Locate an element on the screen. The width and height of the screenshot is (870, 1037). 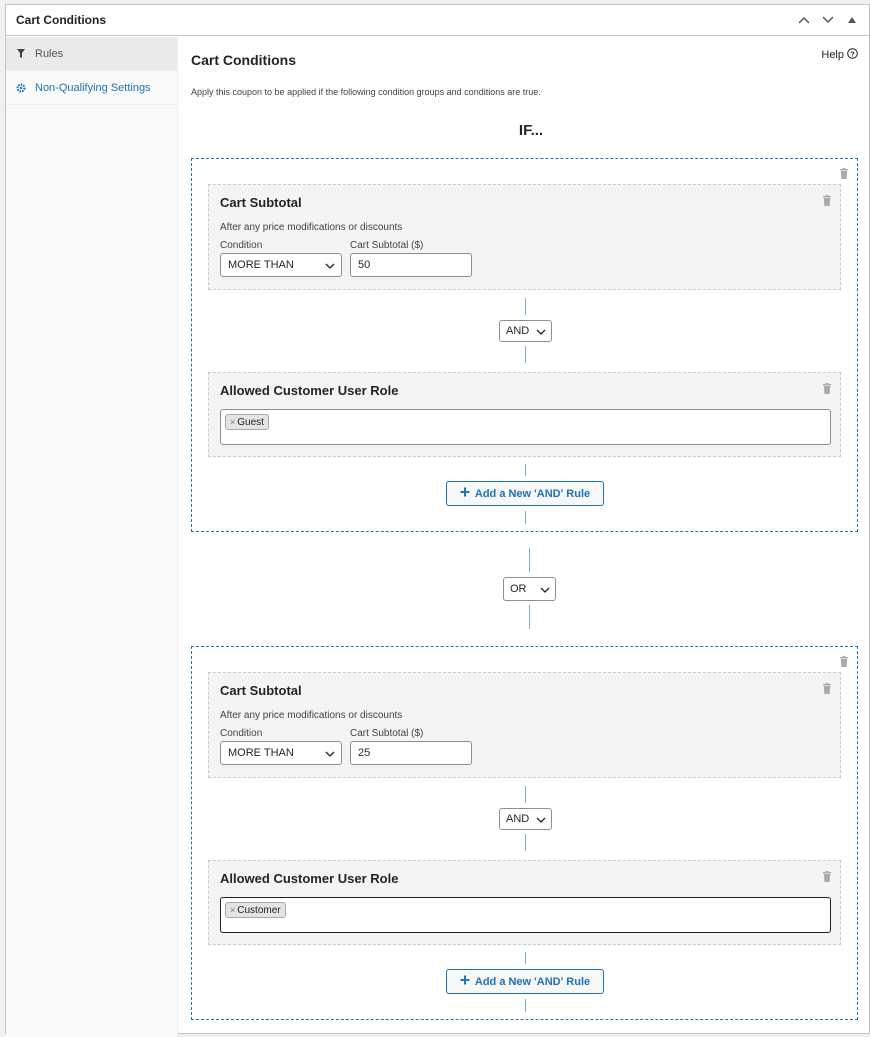
user-role-multiselect: × Guest is located at coordinates (525, 427).